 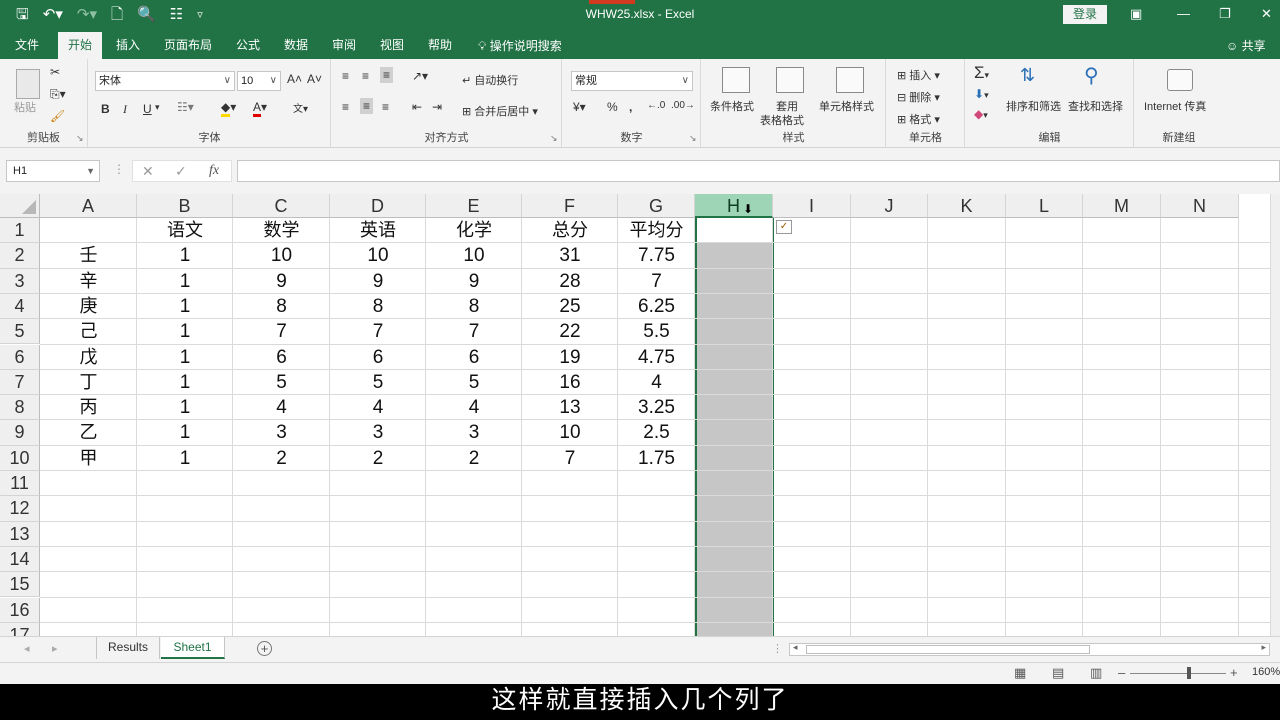 What do you see at coordinates (656, 255) in the screenshot?
I see `cell-g2: 7.75` at bounding box center [656, 255].